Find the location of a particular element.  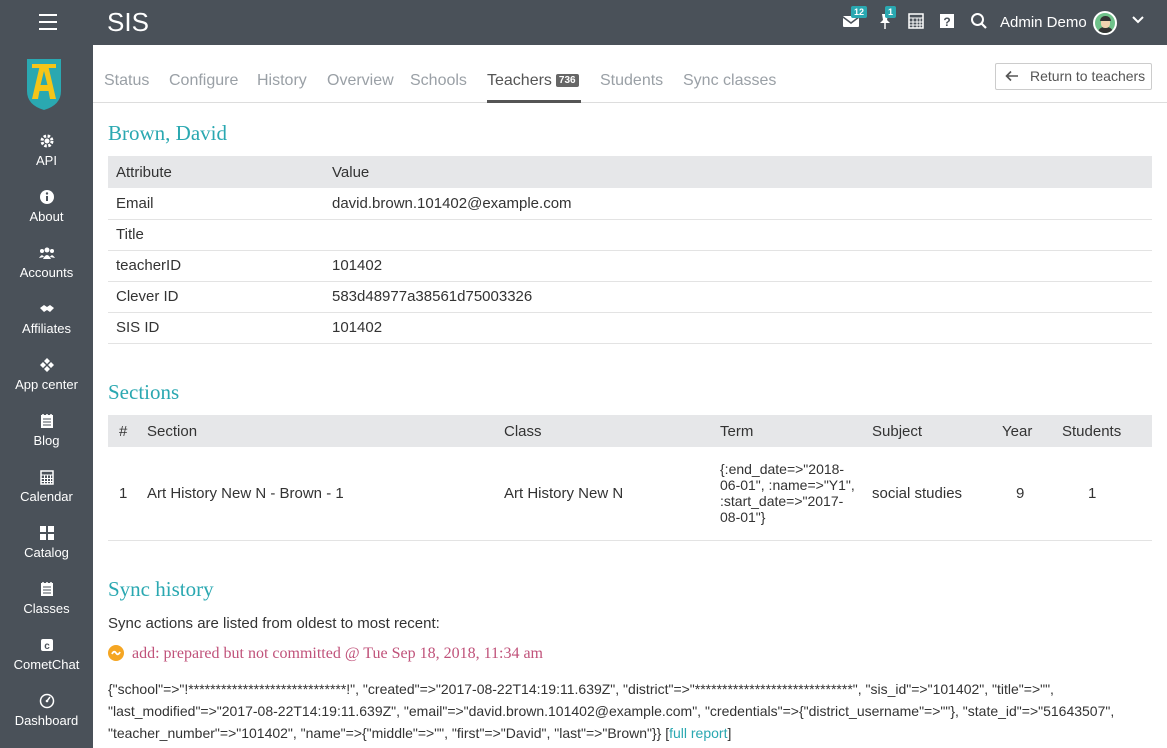

table-row: teacherID 101402 is located at coordinates (630, 266).